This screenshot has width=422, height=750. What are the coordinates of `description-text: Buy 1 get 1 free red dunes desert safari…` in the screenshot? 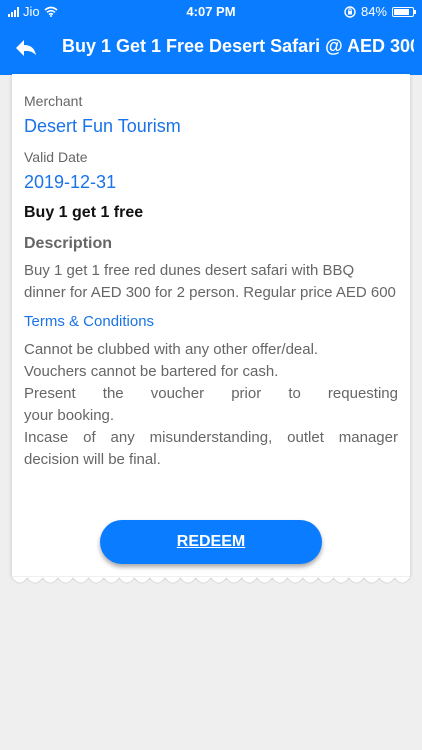 It's located at (210, 281).